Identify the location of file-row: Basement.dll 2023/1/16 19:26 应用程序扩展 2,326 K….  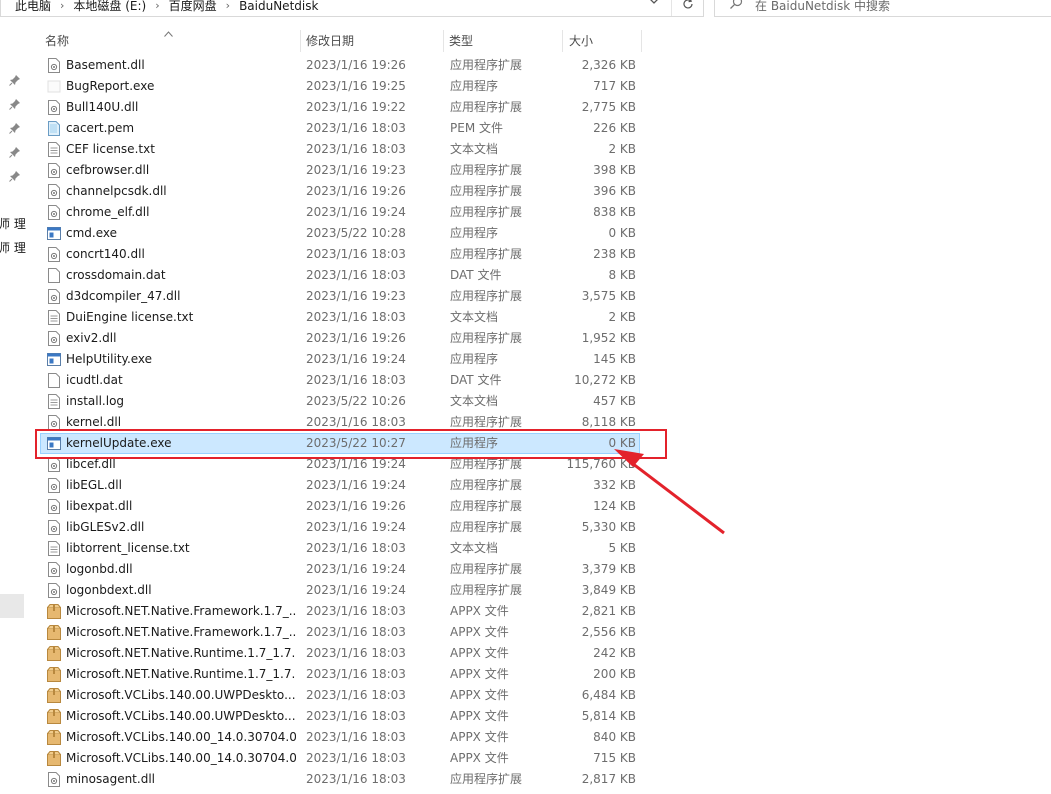
(340, 65).